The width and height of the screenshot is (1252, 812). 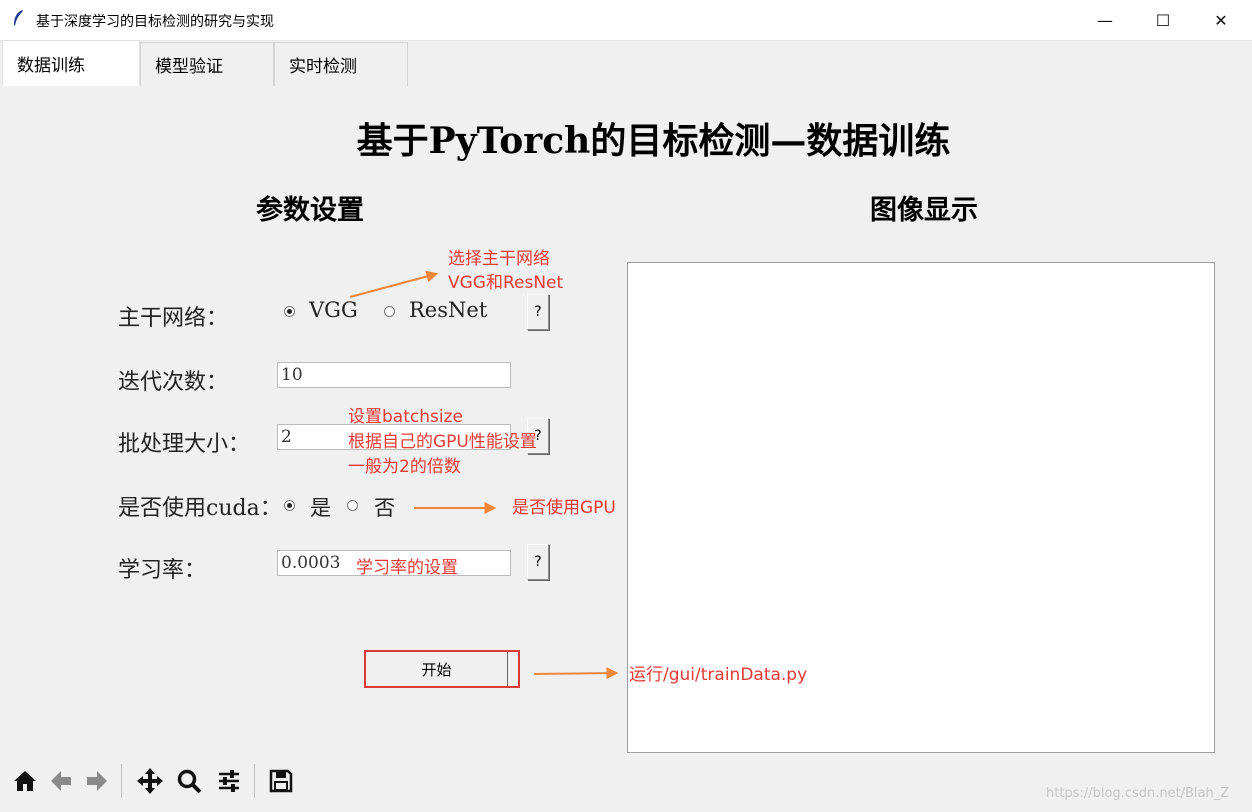 What do you see at coordinates (25, 781) in the screenshot?
I see `home-icon` at bounding box center [25, 781].